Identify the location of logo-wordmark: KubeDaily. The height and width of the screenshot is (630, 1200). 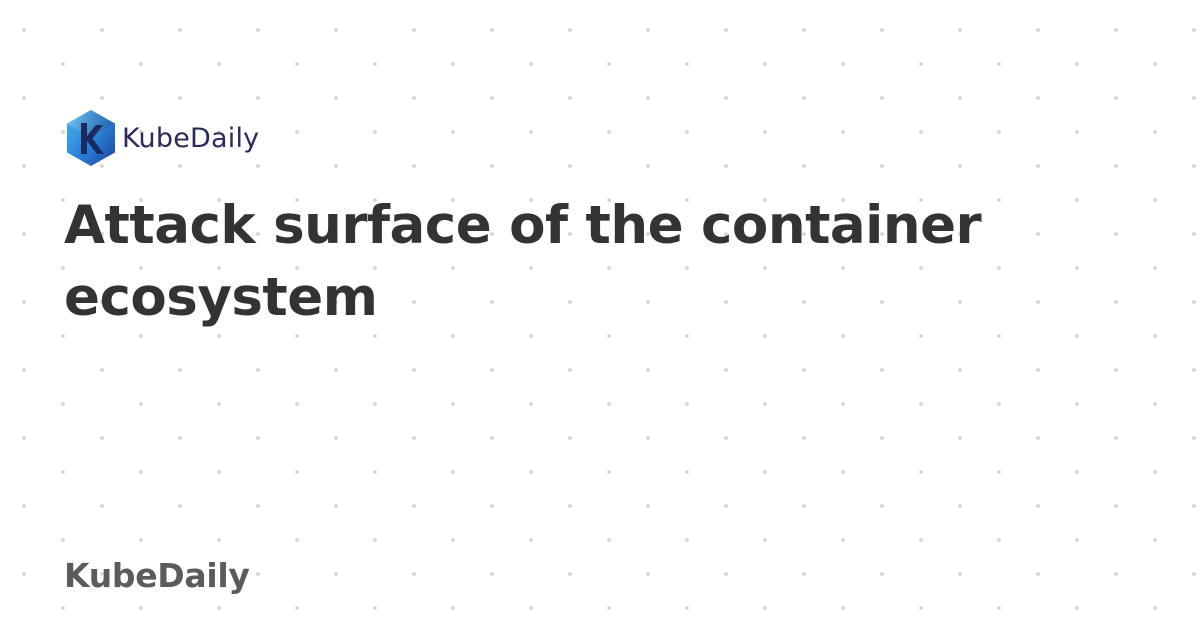
(191, 138).